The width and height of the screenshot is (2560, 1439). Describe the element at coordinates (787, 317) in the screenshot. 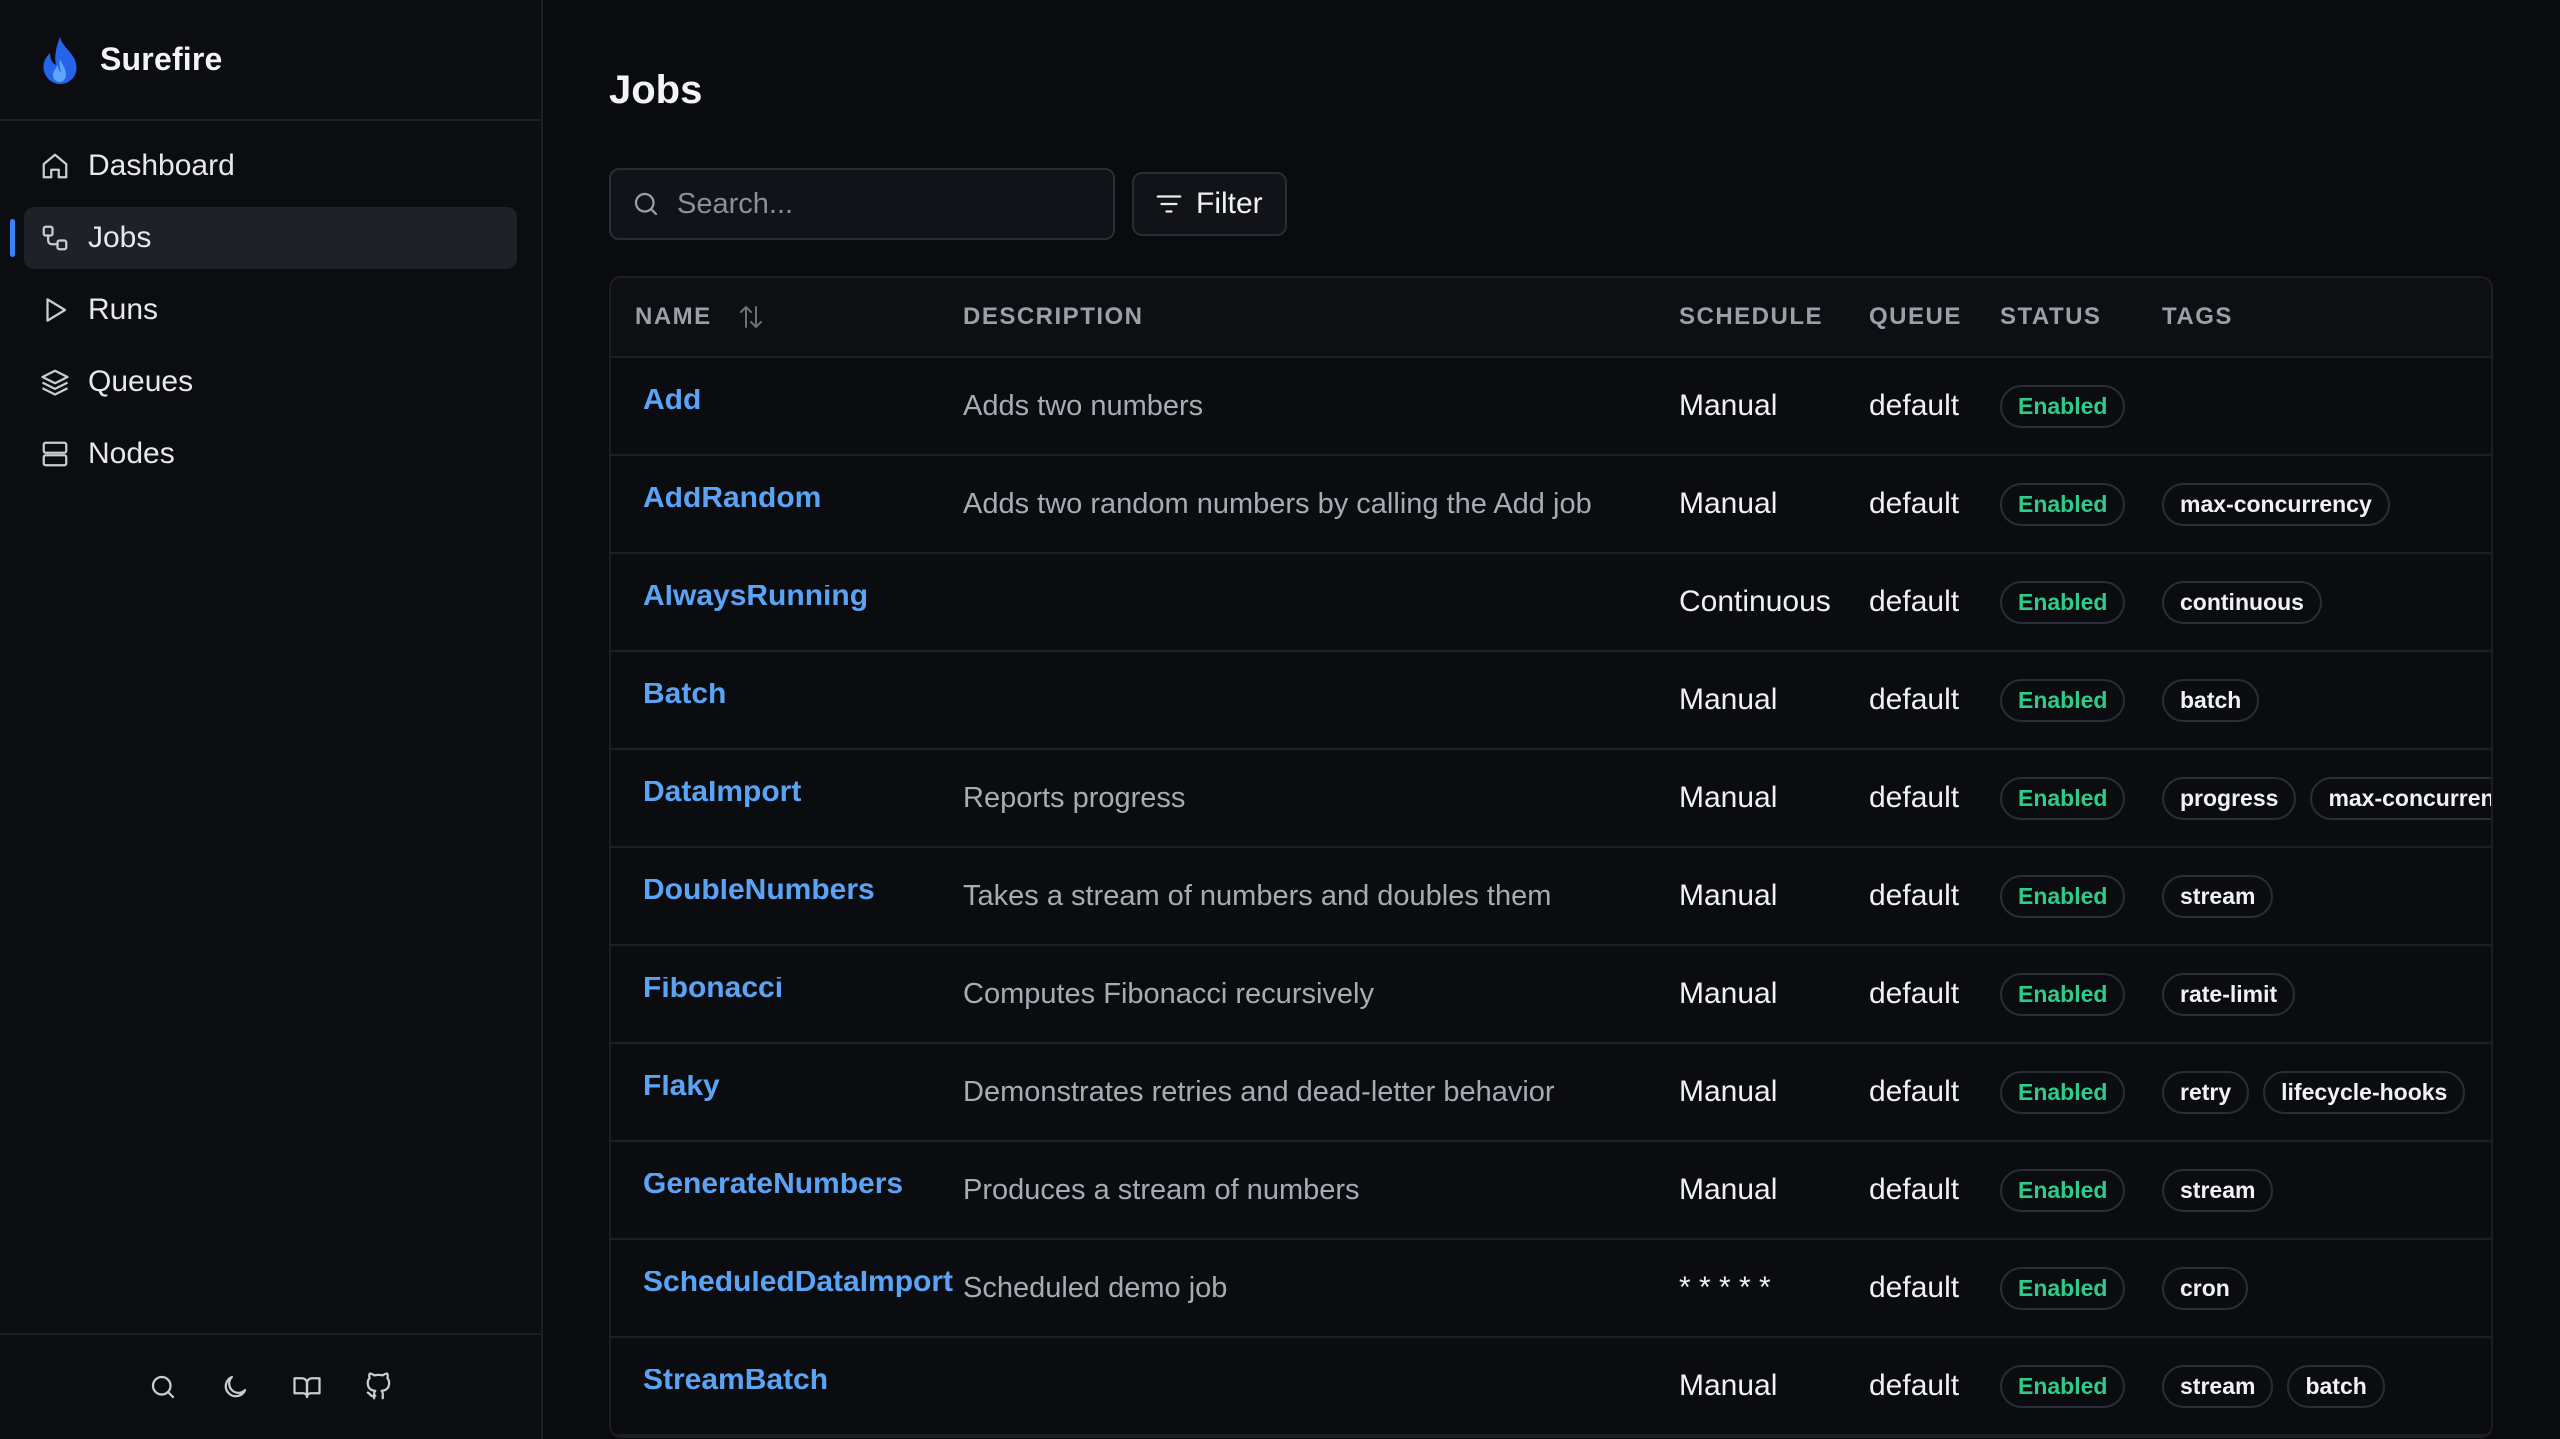

I see `column-header-name: NAME` at that location.